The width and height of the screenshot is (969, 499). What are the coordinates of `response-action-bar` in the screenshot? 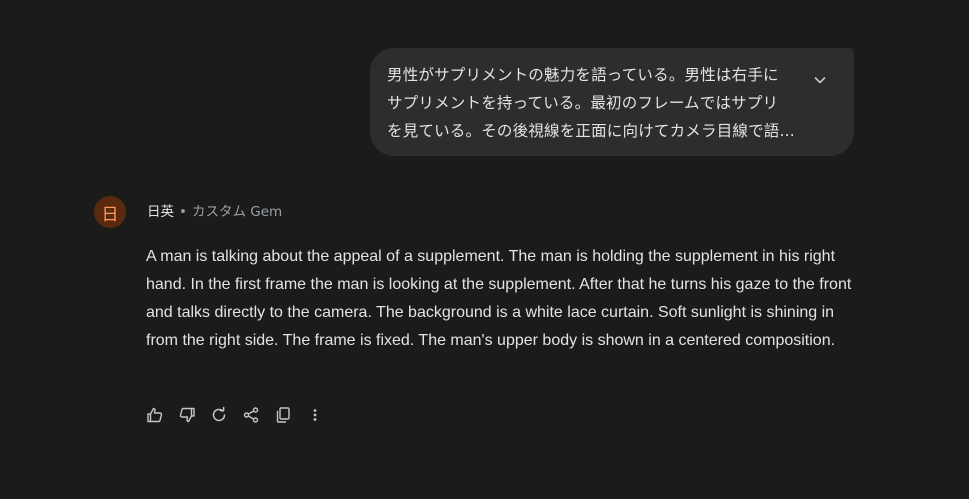 It's located at (240, 415).